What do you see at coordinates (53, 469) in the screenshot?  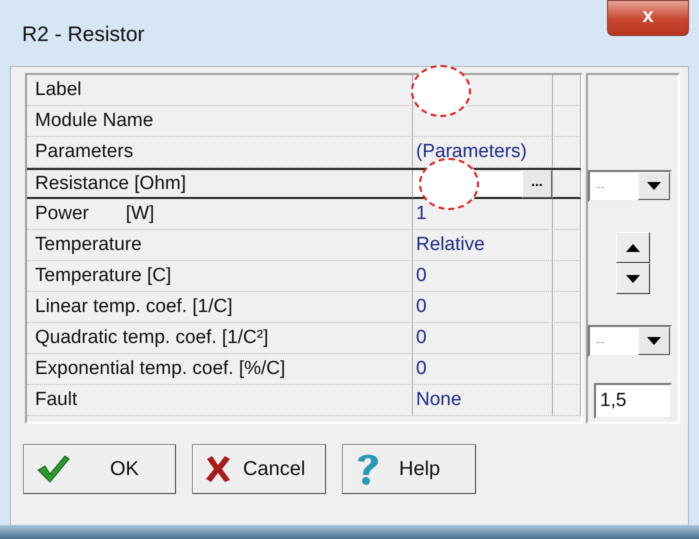 I see `checkmark-icon` at bounding box center [53, 469].